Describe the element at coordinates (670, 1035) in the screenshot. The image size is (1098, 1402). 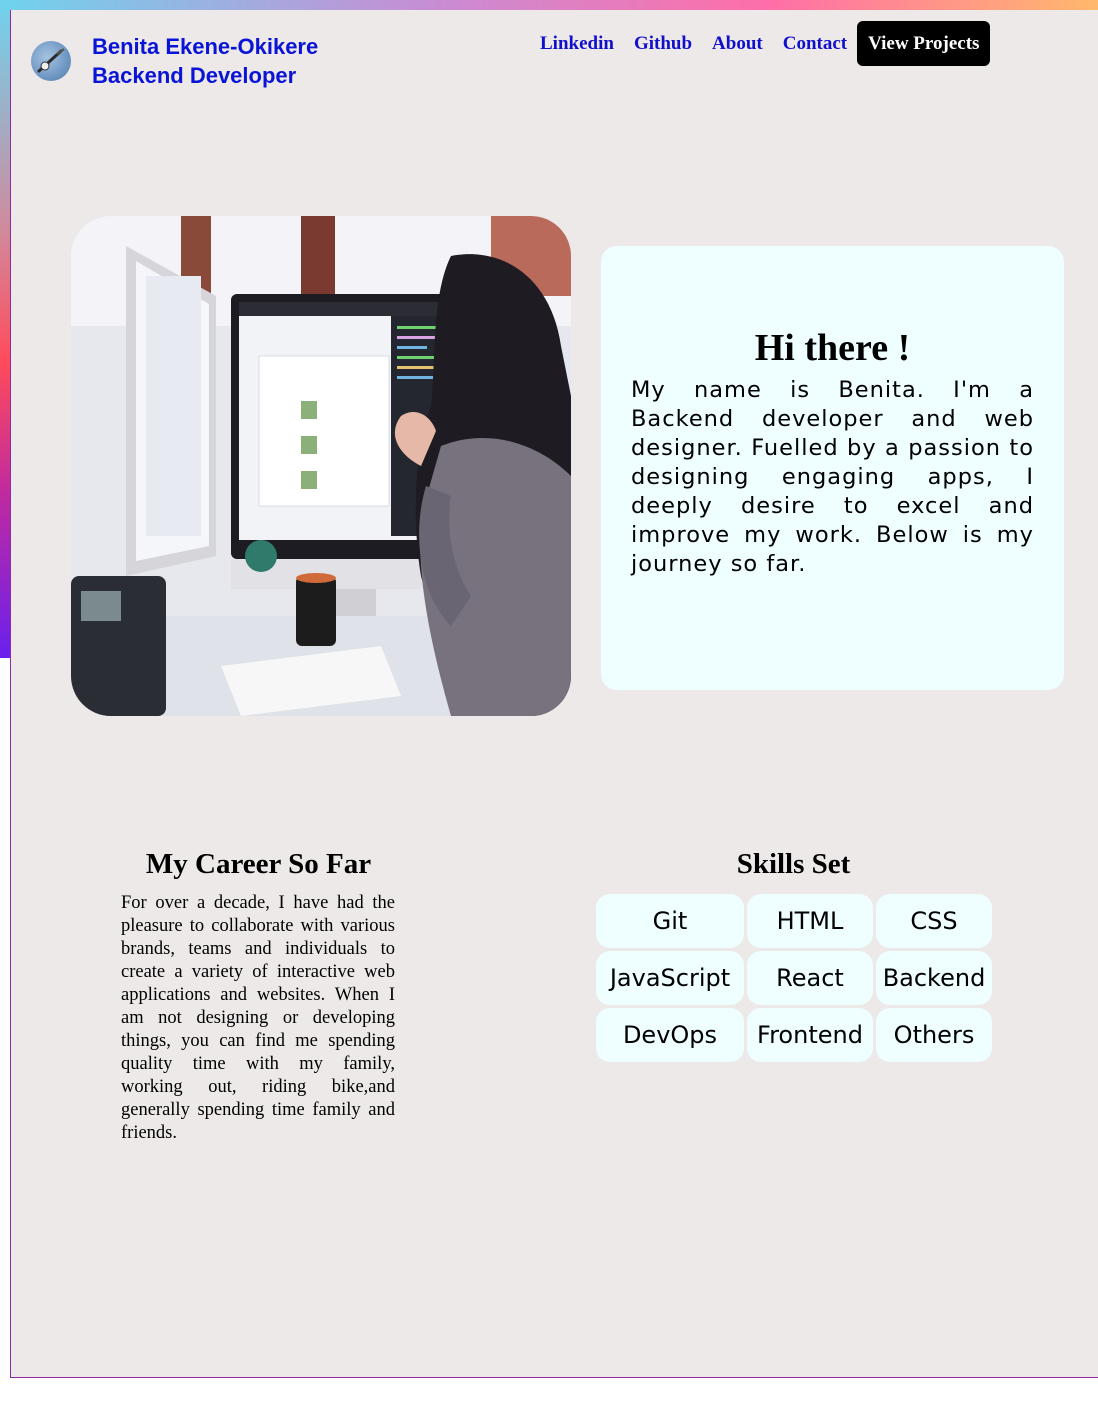
I see `skill-badge-devops: DevOps` at that location.